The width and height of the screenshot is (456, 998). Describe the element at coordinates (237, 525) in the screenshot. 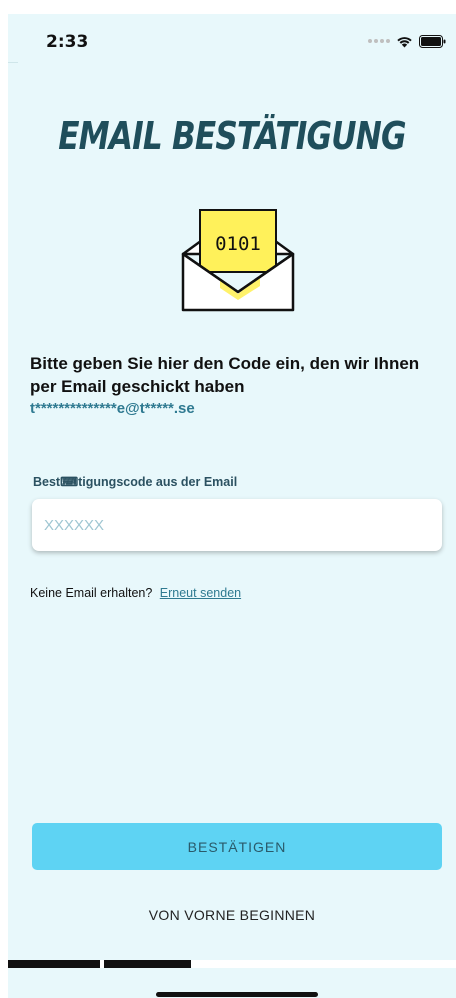

I see `verification-code-input` at that location.